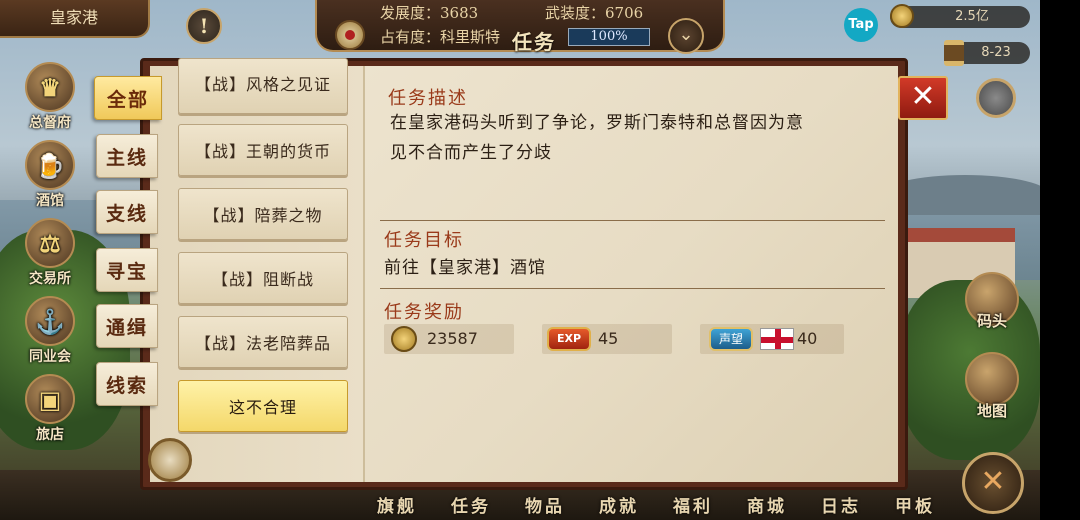  I want to click on england-flag-icon, so click(777, 339).